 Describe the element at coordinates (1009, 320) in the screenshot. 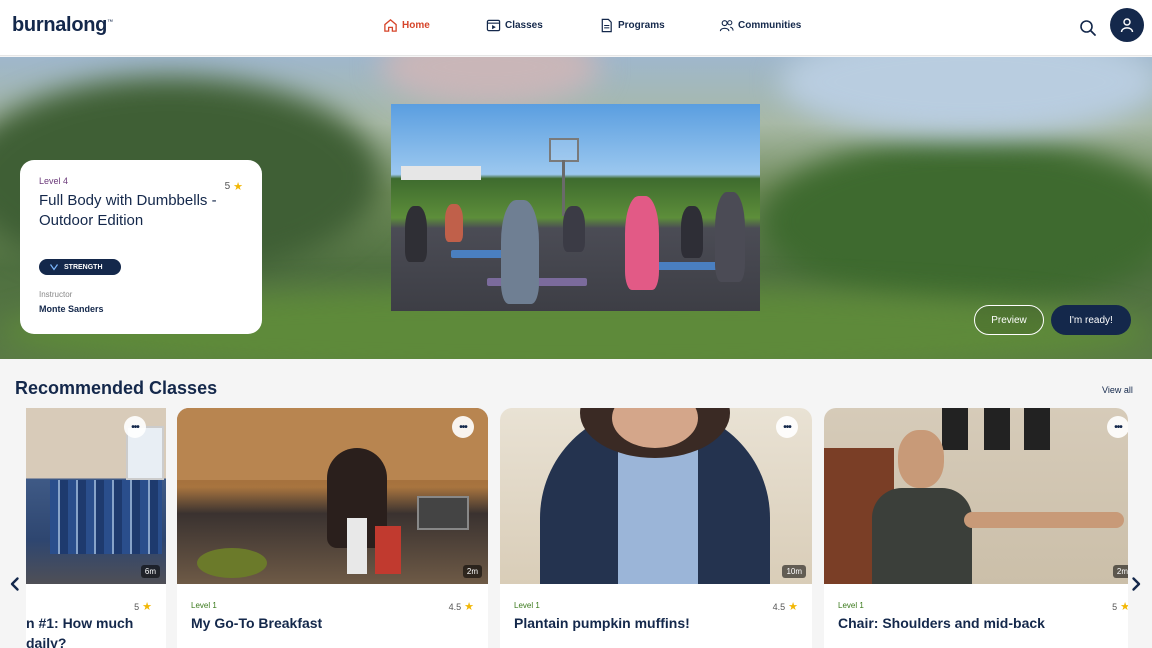

I see `preview-button: Preview` at that location.